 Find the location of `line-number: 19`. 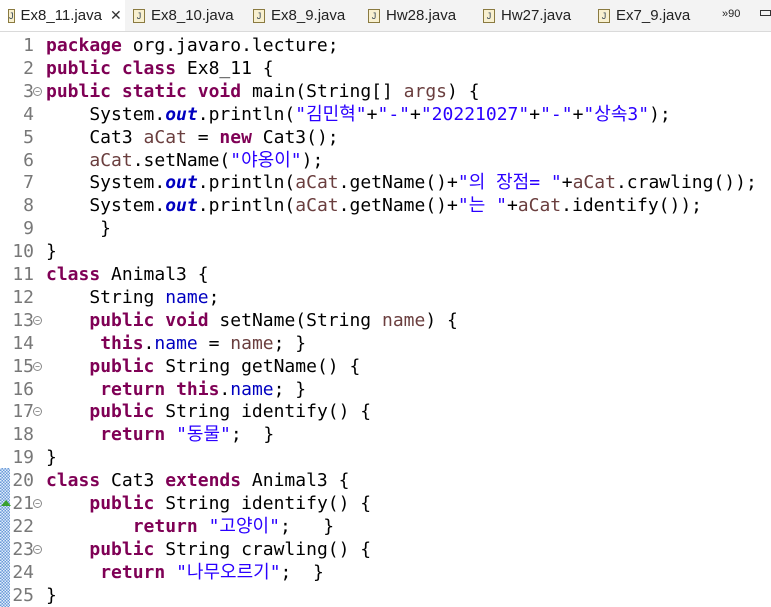

line-number: 19 is located at coordinates (23, 458).